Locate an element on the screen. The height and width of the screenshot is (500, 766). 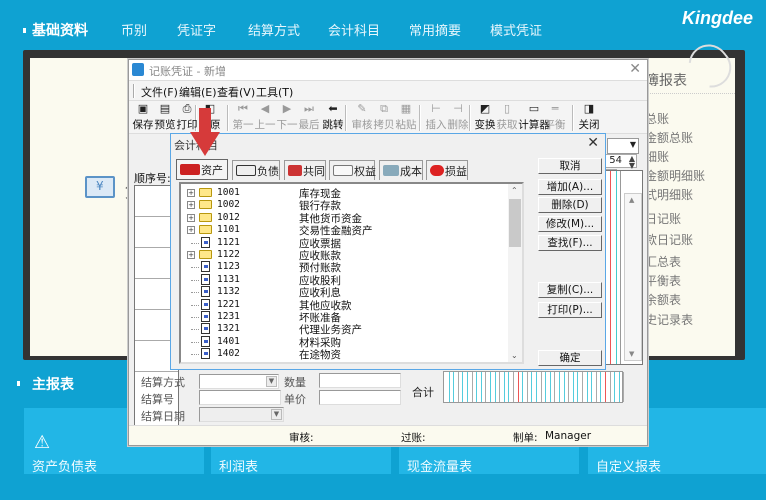
account-row: +1002 银行存款 is located at coordinates (345, 205).